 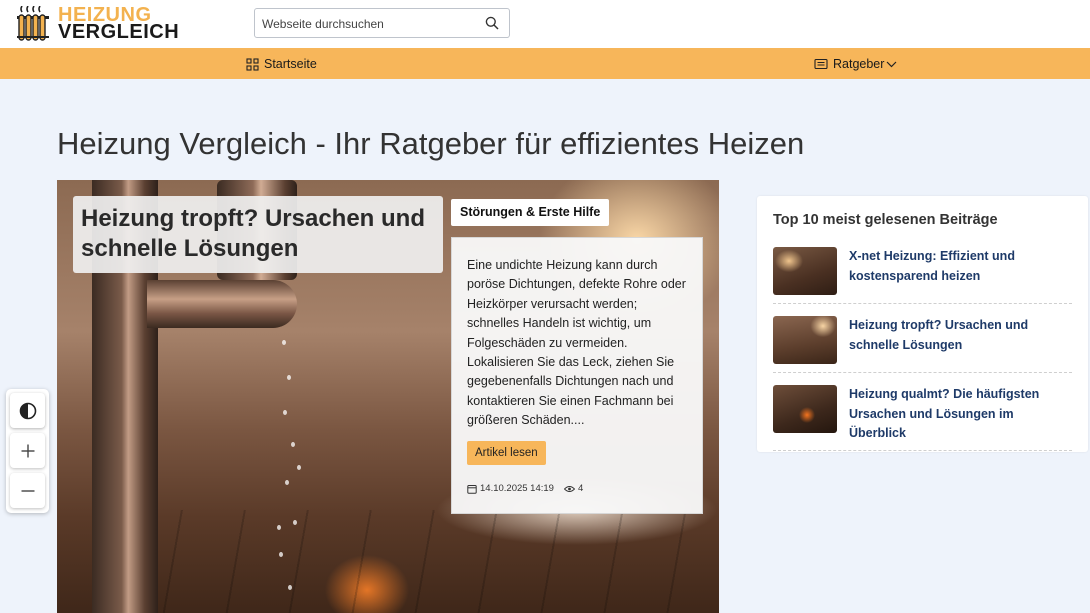 I want to click on zoom-out-button, so click(x=27, y=490).